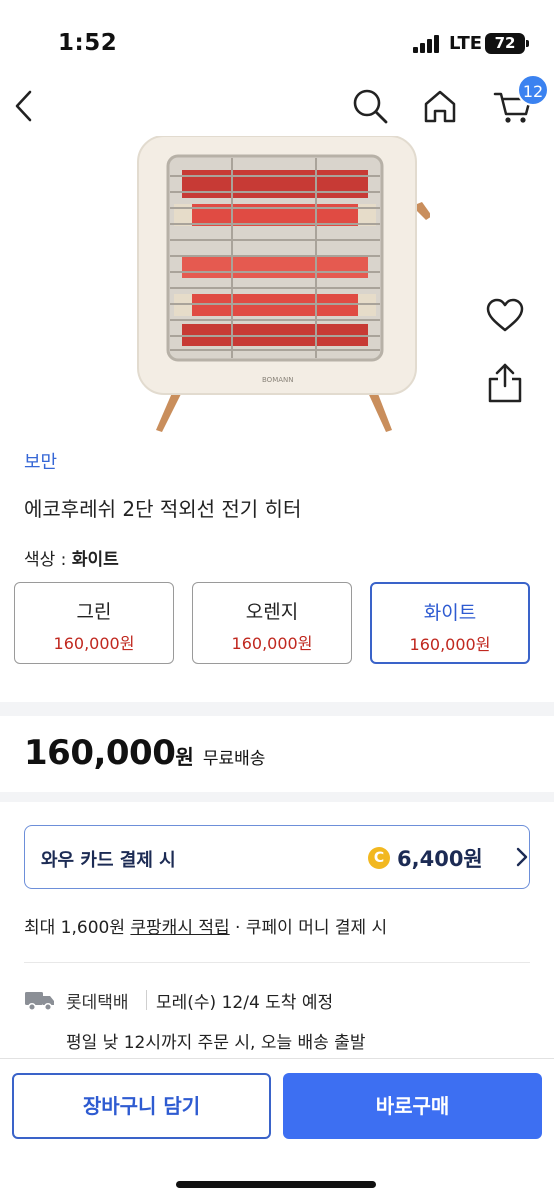  Describe the element at coordinates (216, 1043) in the screenshot. I see `dispatch-info: 평일 낮 12시까지 주문 시, 오늘 배송 출발` at that location.